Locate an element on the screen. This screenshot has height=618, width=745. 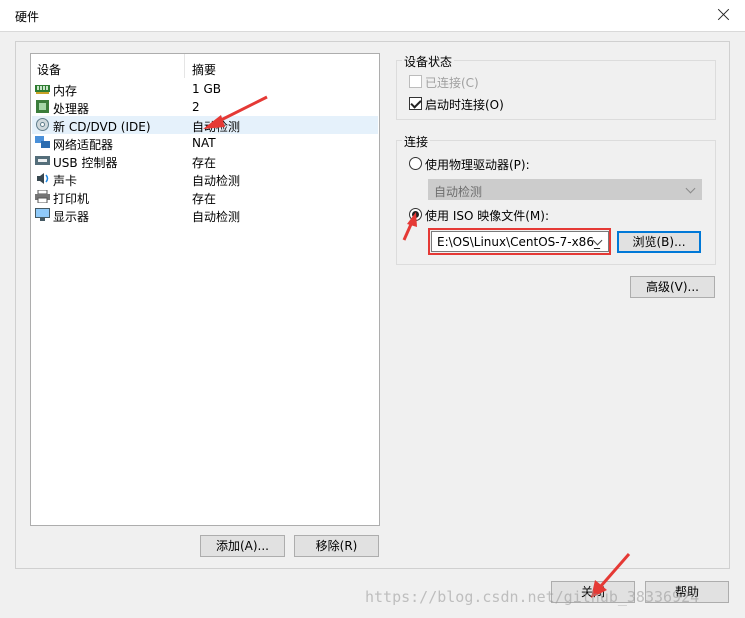
sound-card-icon is located at coordinates (43, 178).